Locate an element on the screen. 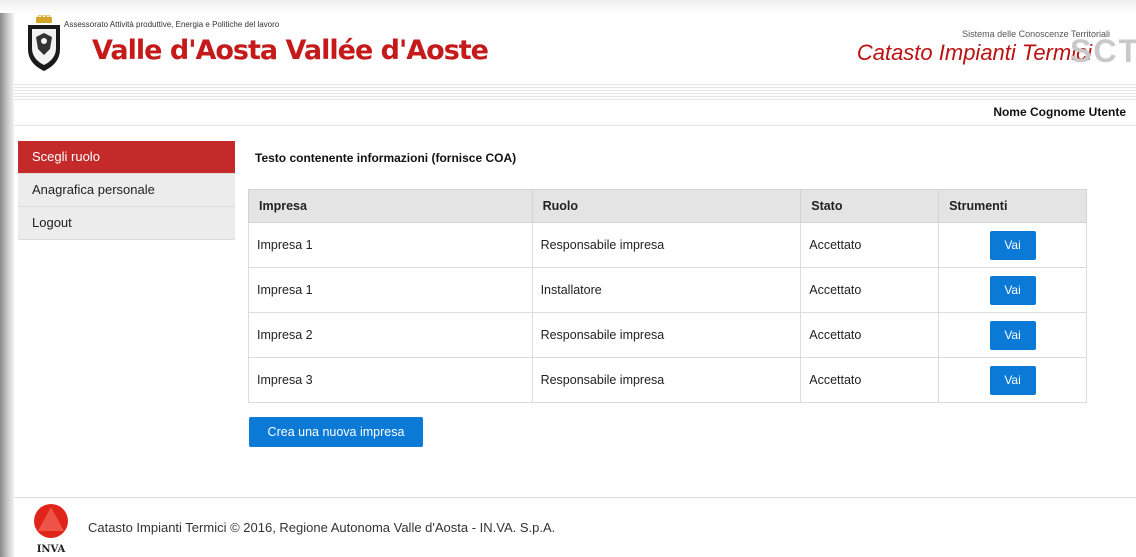  column-header-stato: Stato is located at coordinates (870, 206).